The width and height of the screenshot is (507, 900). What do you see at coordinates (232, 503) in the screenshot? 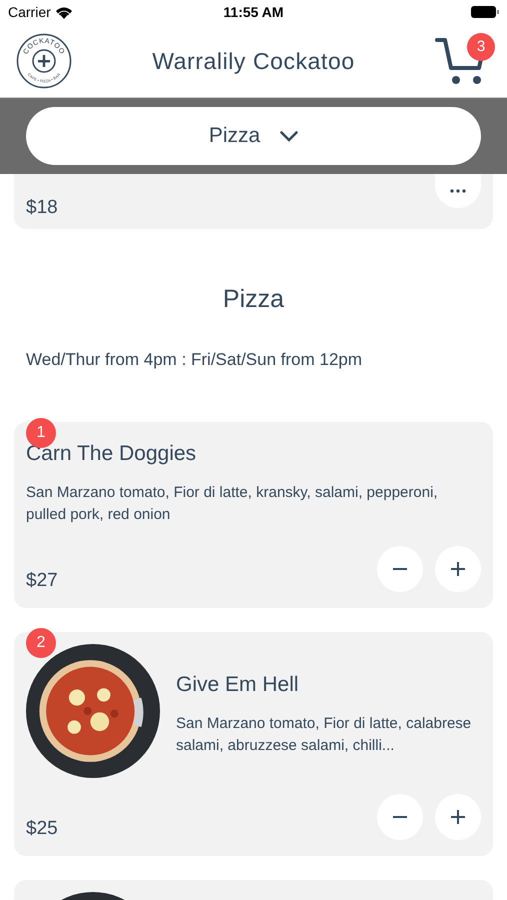
I see `item-description: San Marzano tomato, Fior di latte, kransky, salami, pepperoni, pulled pork, red onion` at bounding box center [232, 503].